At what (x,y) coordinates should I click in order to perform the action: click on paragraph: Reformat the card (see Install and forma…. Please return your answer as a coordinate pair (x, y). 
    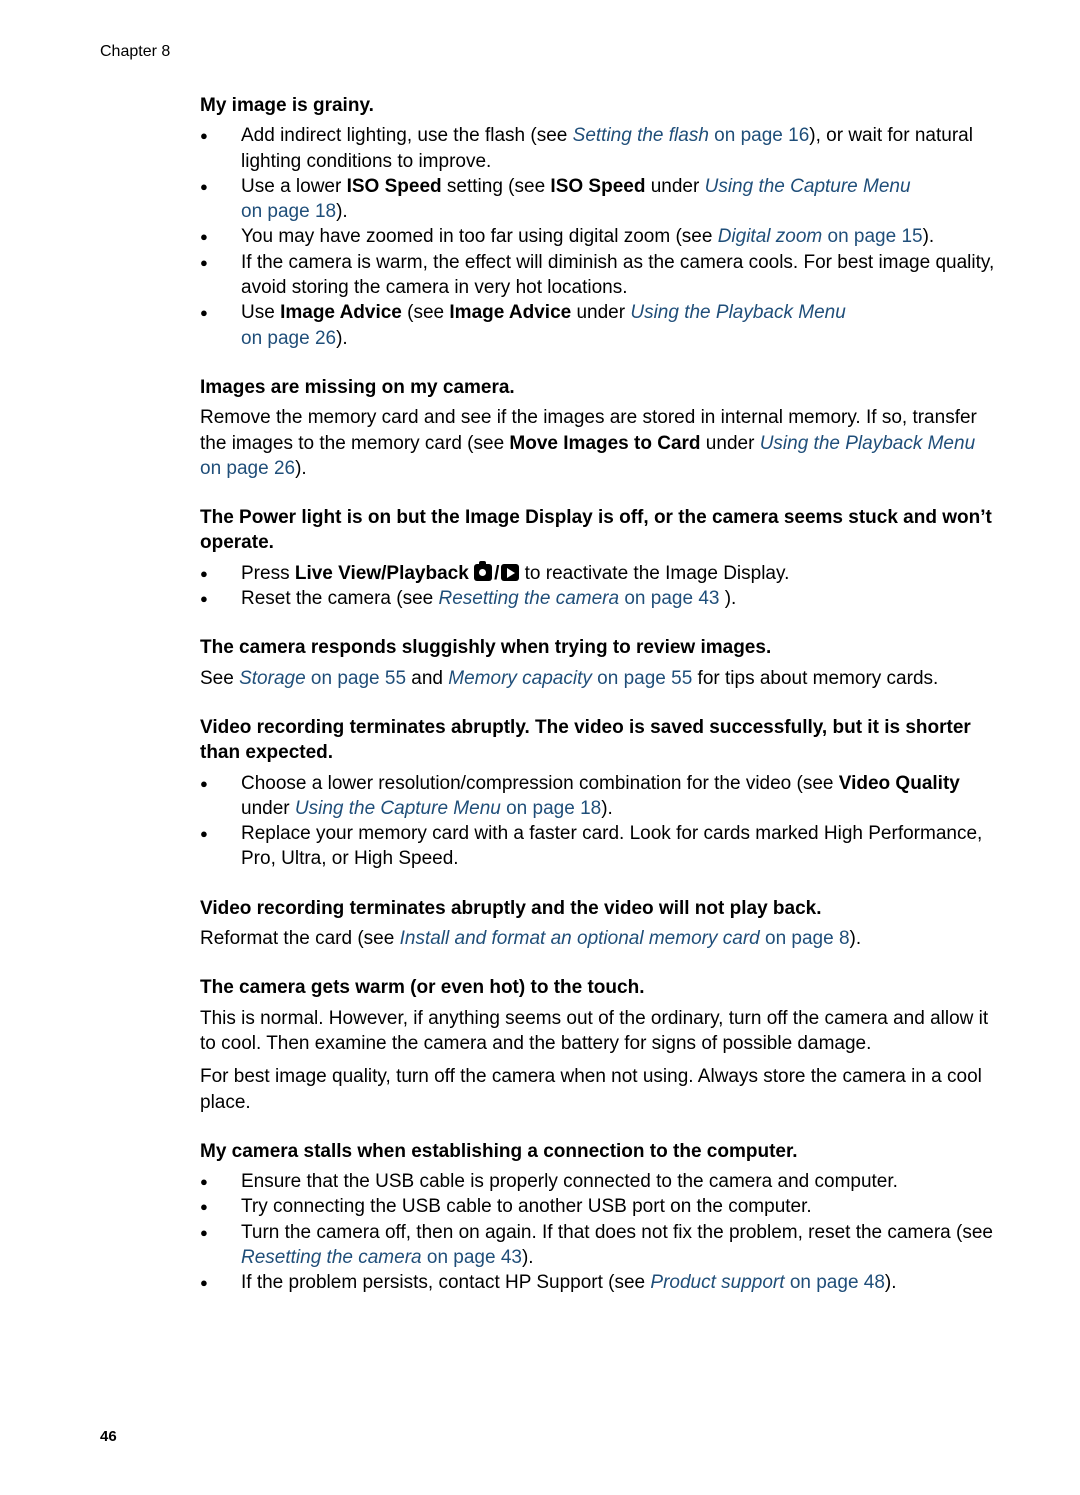
    Looking at the image, I should click on (531, 939).